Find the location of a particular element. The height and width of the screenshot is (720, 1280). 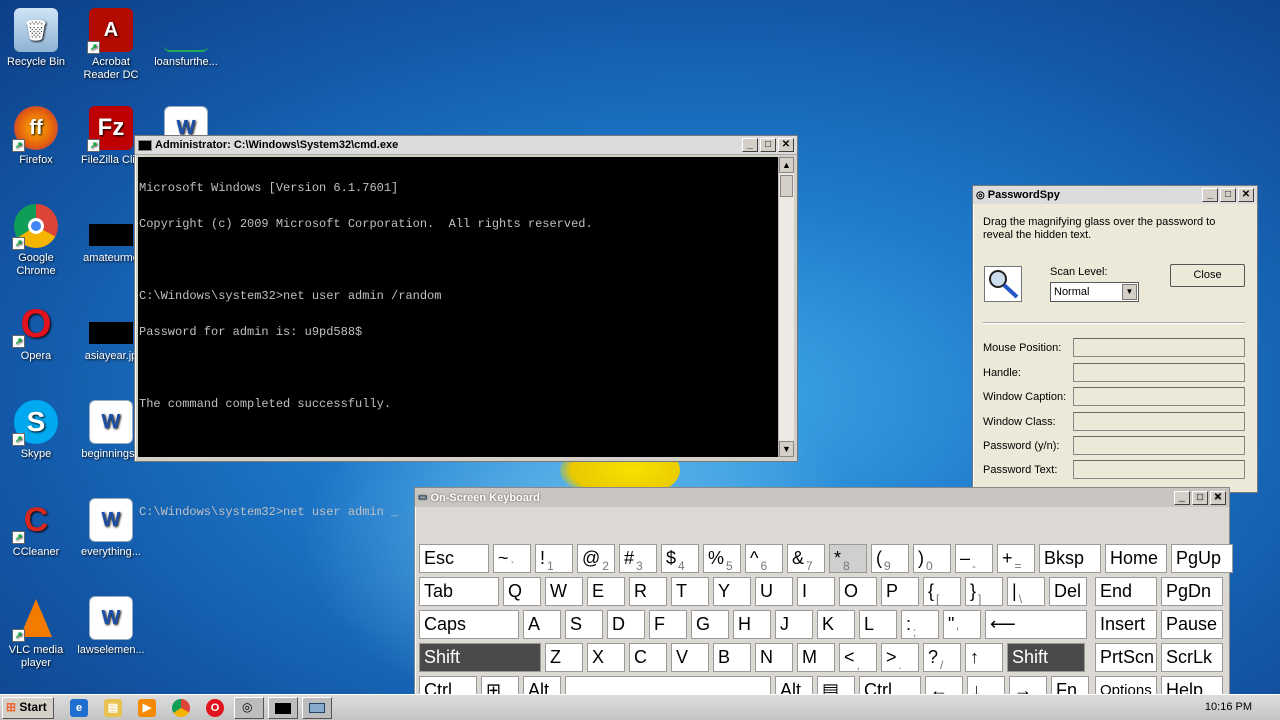

scan-level-select: Normal ▼ is located at coordinates (1094, 292).